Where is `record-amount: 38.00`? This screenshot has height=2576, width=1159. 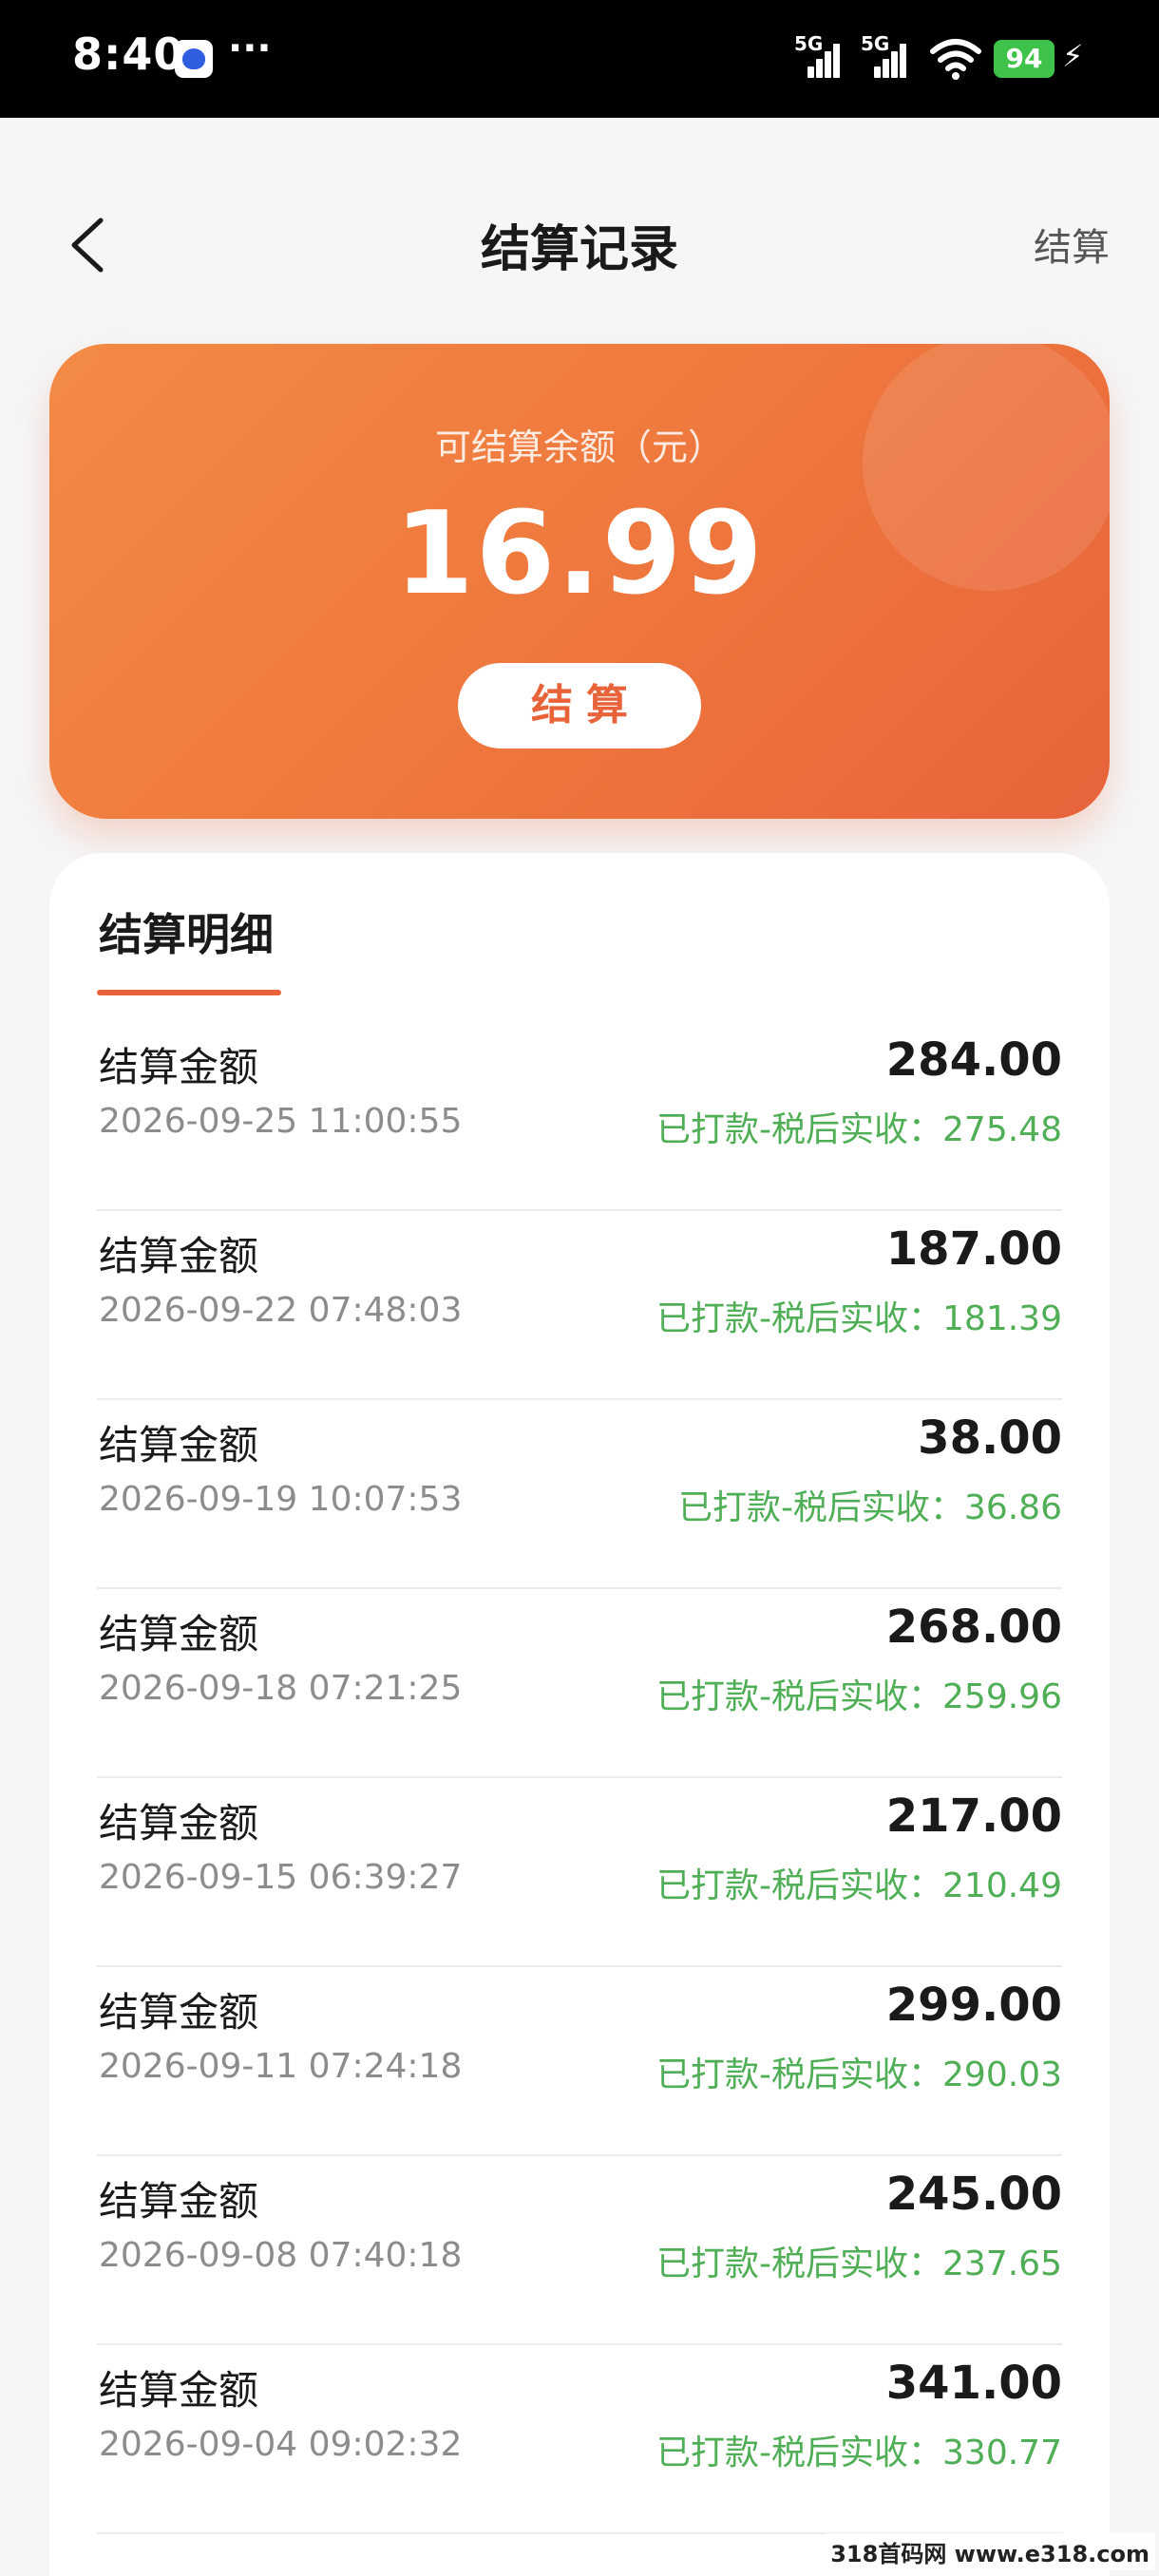
record-amount: 38.00 is located at coordinates (990, 1438).